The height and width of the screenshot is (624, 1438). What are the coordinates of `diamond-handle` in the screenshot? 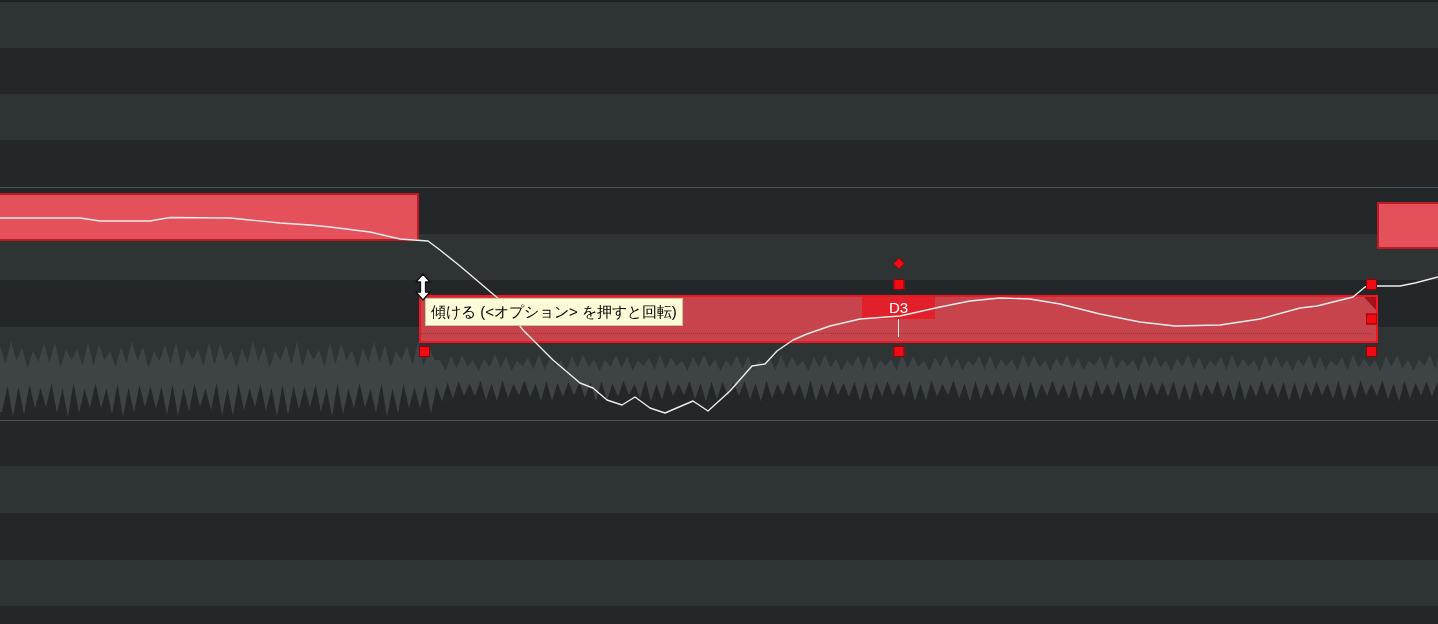 It's located at (898, 263).